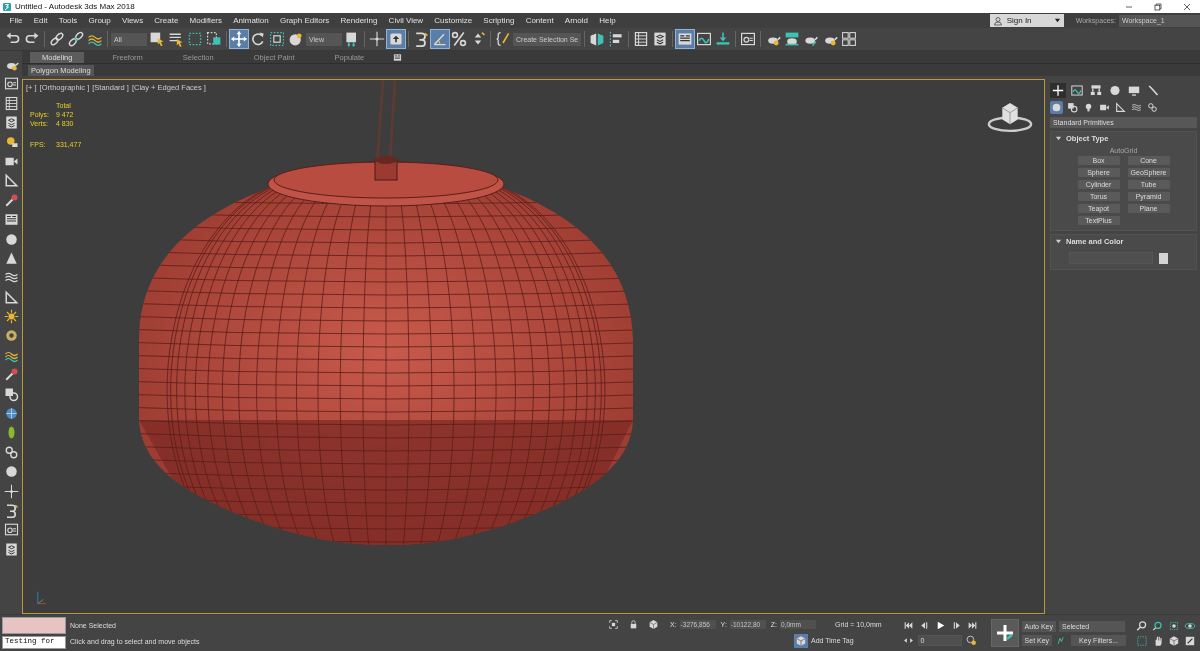 This screenshot has height=651, width=1200. I want to click on unlink-icon, so click(76, 39).